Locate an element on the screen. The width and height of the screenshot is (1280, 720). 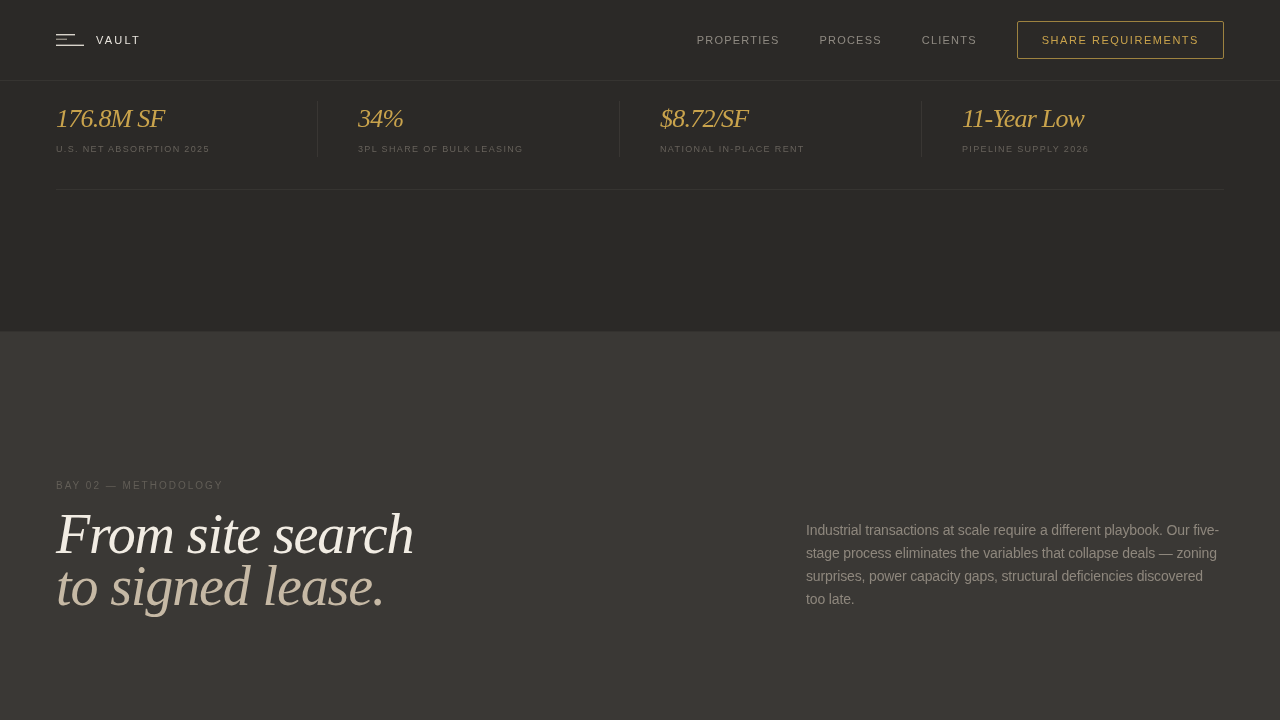
stat-label: NATIONAL IN-PLACE RENT is located at coordinates (732, 149).